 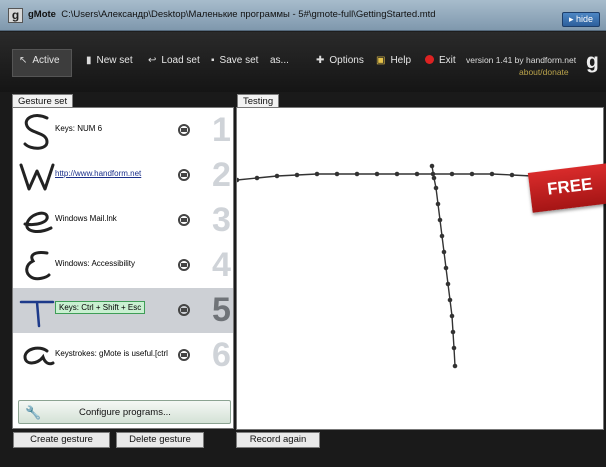 What do you see at coordinates (401, 60) in the screenshot?
I see `help-label: Help` at bounding box center [401, 60].